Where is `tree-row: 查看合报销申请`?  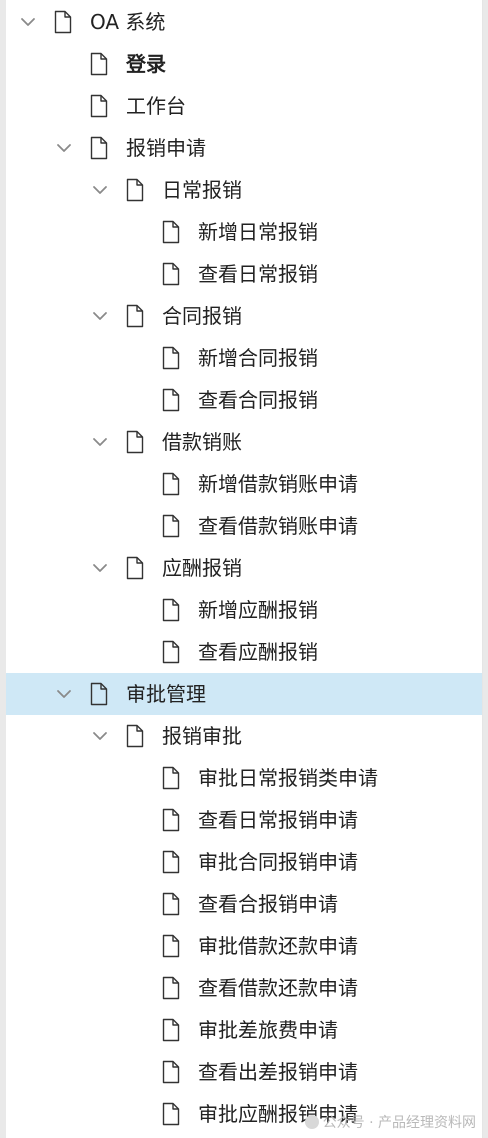
tree-row: 查看合报销申请 is located at coordinates (244, 904).